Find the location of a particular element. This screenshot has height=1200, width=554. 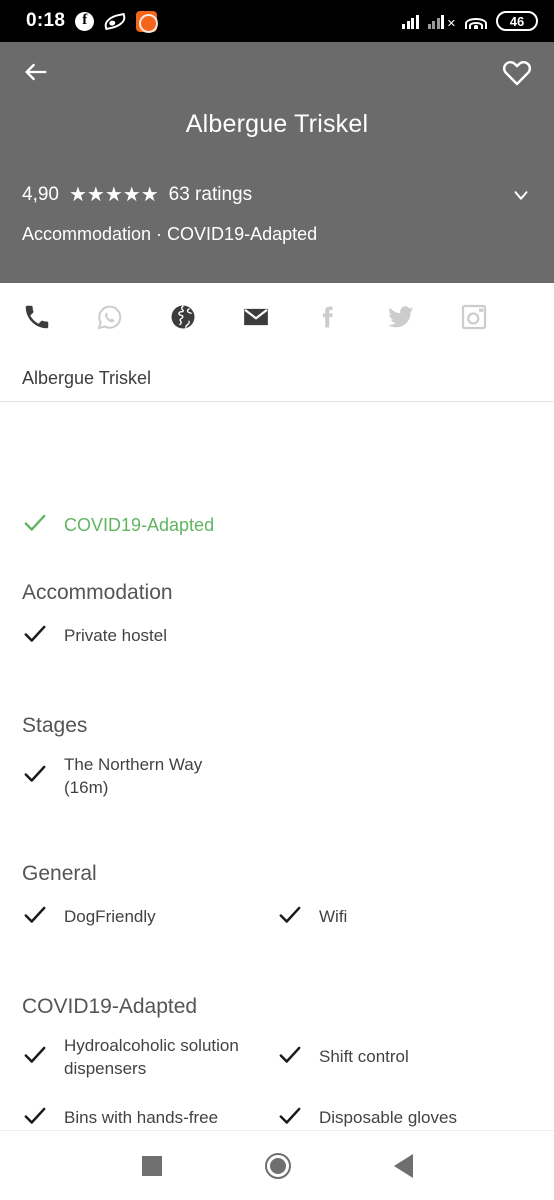

feature-label: Disposable gloves is located at coordinates (388, 1117).